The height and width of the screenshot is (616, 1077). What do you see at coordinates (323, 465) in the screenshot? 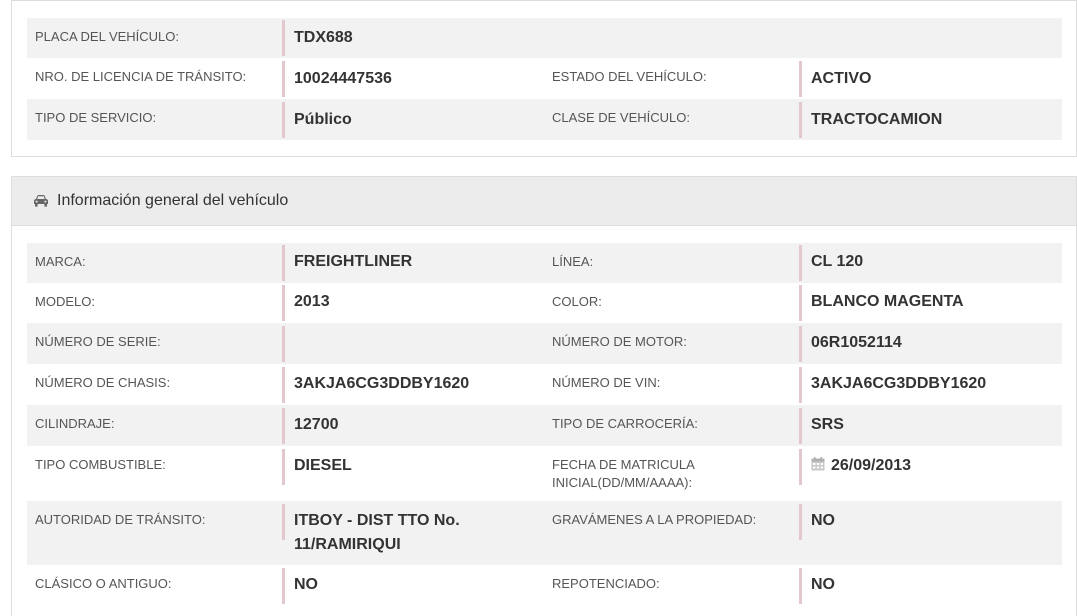
I see `field-value-combustible: DIESEL` at bounding box center [323, 465].